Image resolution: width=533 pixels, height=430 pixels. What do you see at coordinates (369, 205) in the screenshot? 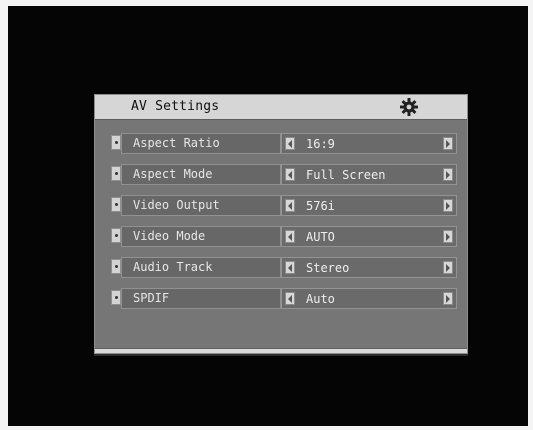
I see `setting-value-selector: 576i` at bounding box center [369, 205].